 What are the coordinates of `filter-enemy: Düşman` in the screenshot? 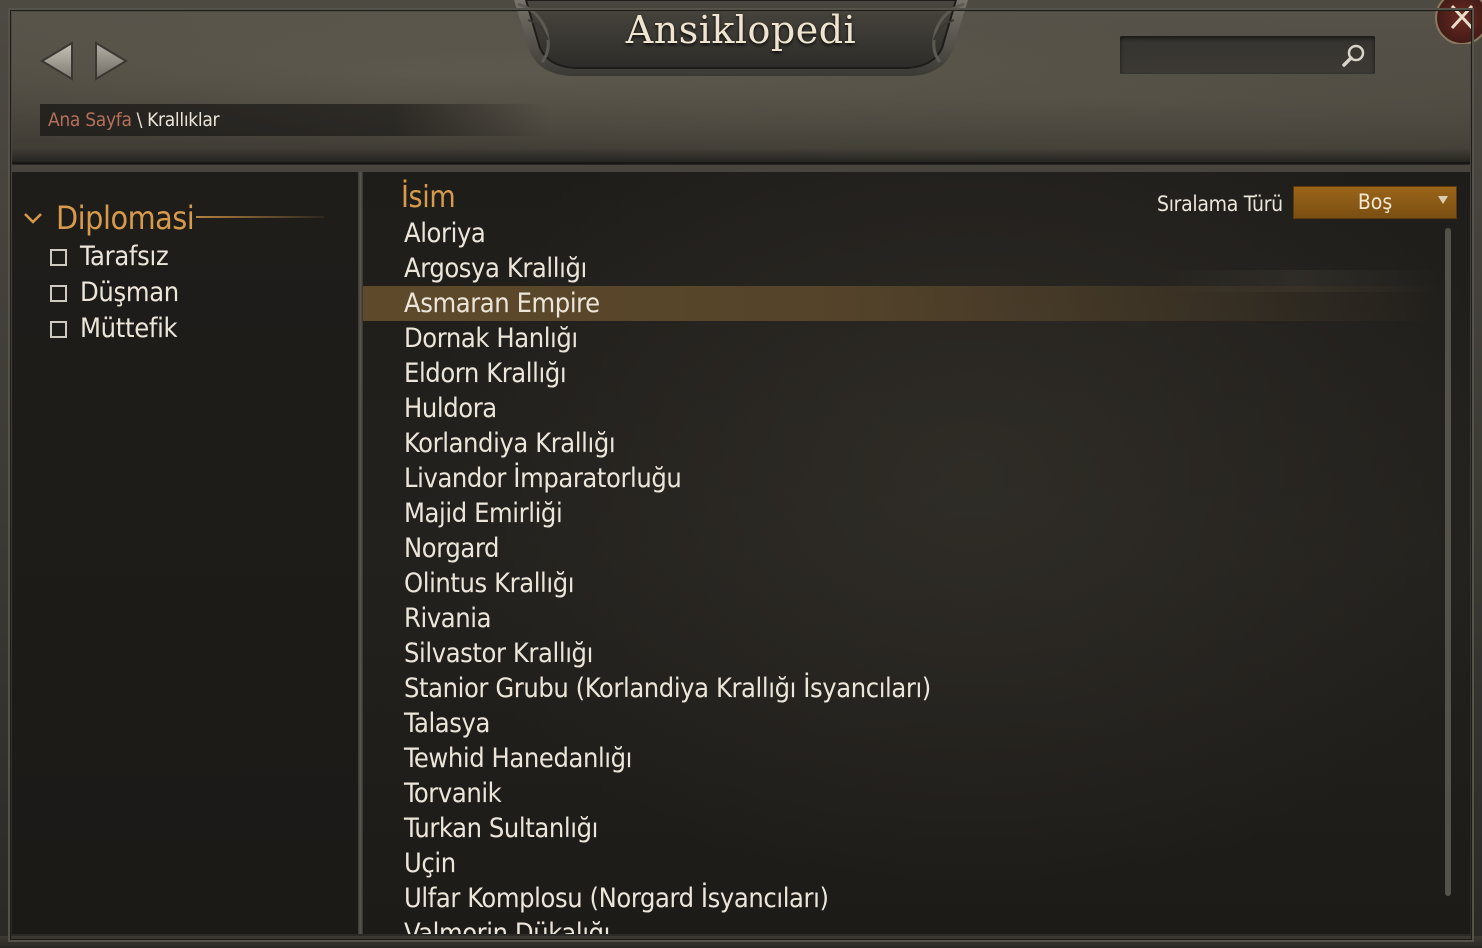 It's located at (114, 292).